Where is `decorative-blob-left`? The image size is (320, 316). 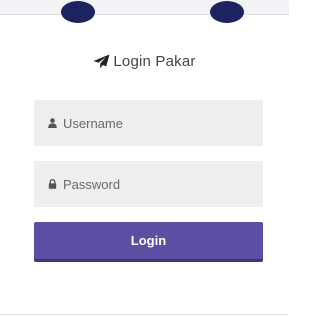
decorative-blob-left is located at coordinates (78, 12).